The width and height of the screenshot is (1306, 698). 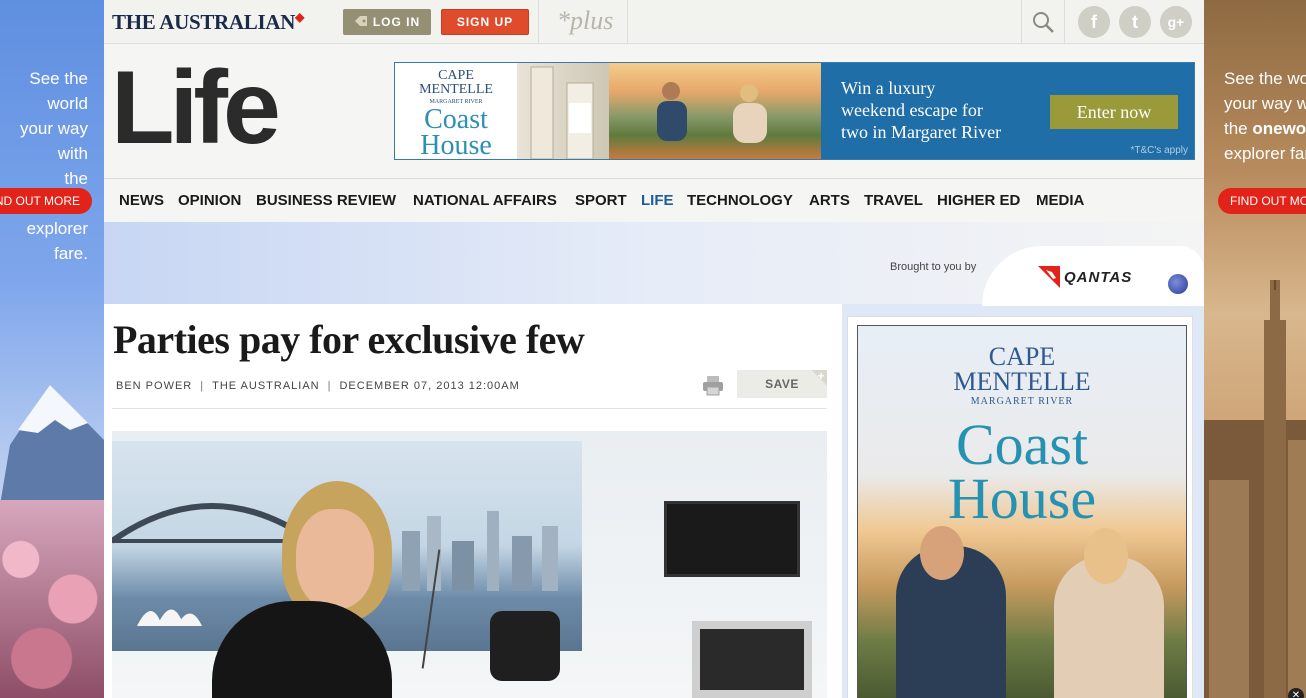 I want to click on search-button, so click(x=1043, y=22).